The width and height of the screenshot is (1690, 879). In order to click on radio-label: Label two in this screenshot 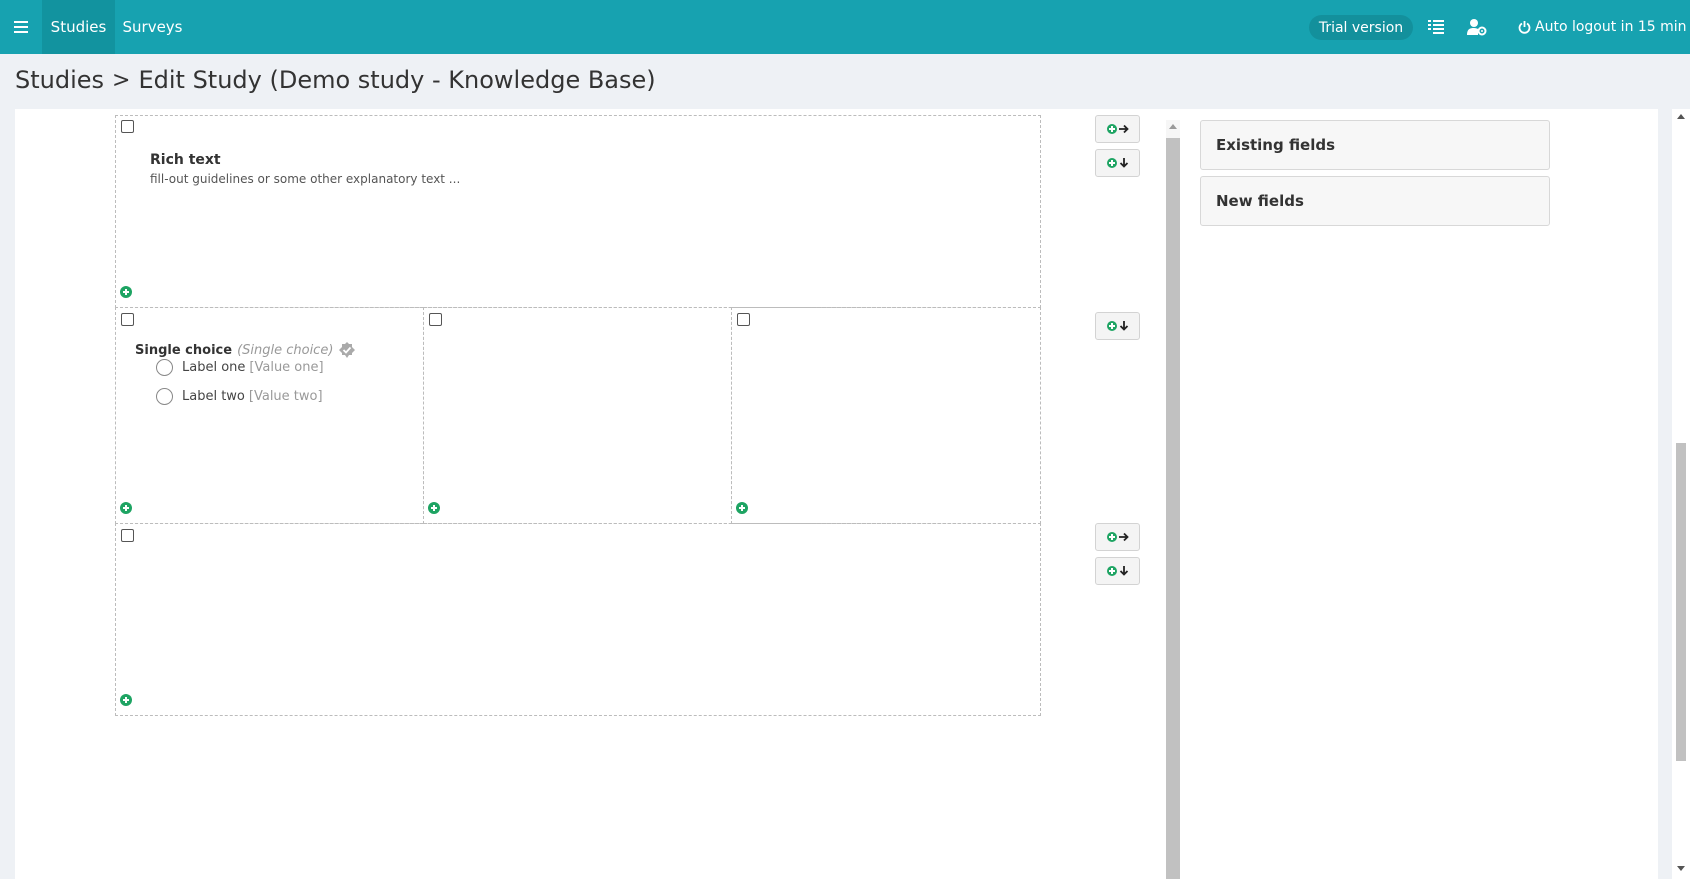, I will do `click(213, 396)`.